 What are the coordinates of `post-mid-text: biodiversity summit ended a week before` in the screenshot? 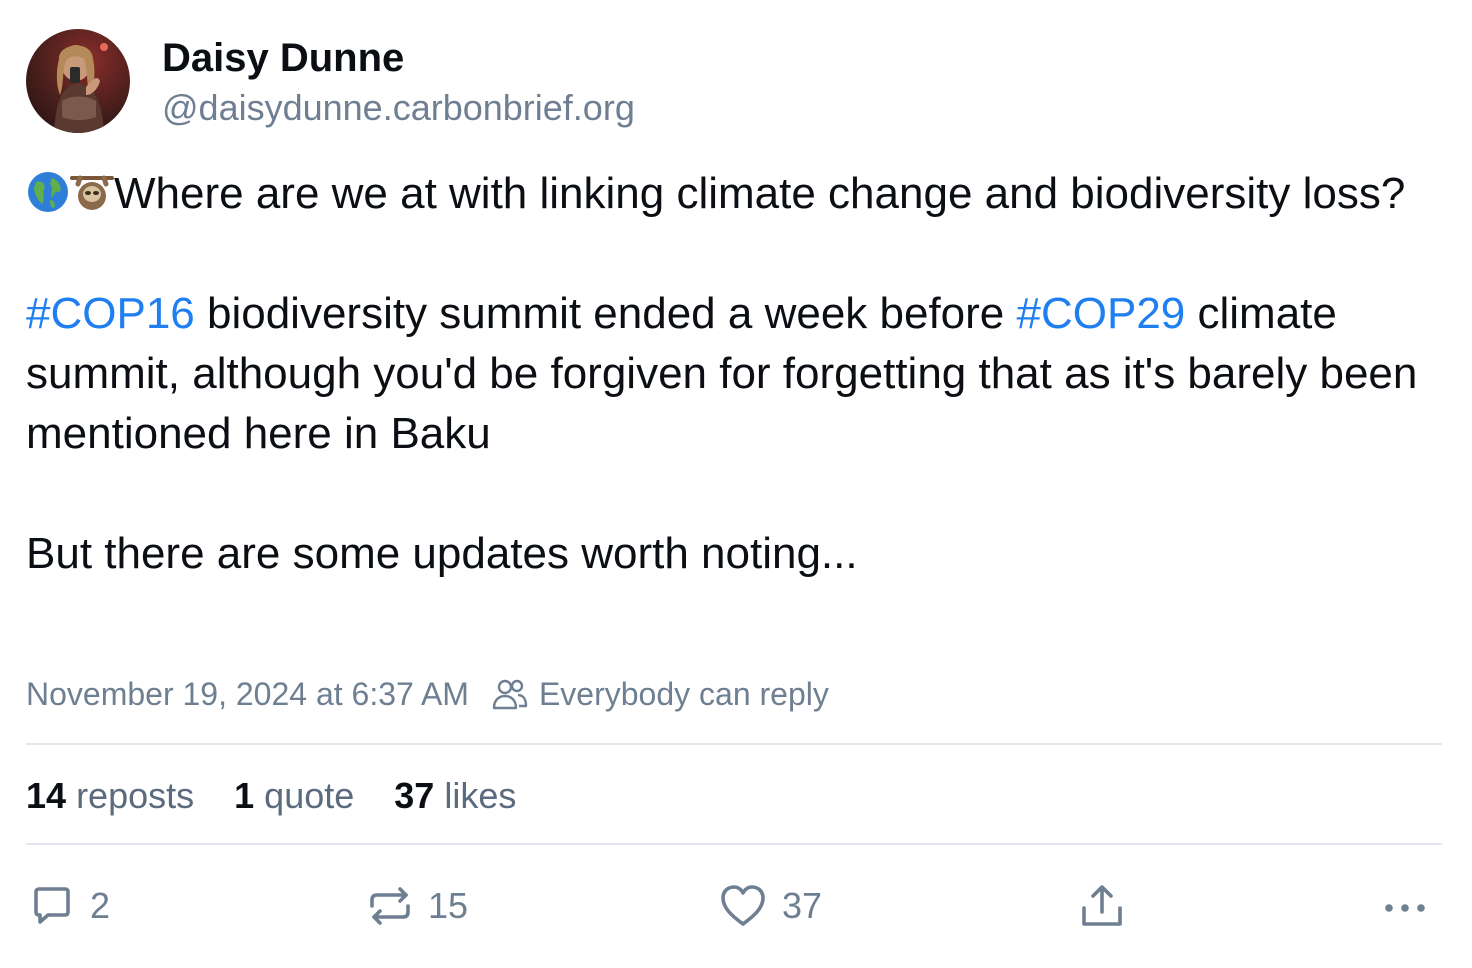 It's located at (605, 313).